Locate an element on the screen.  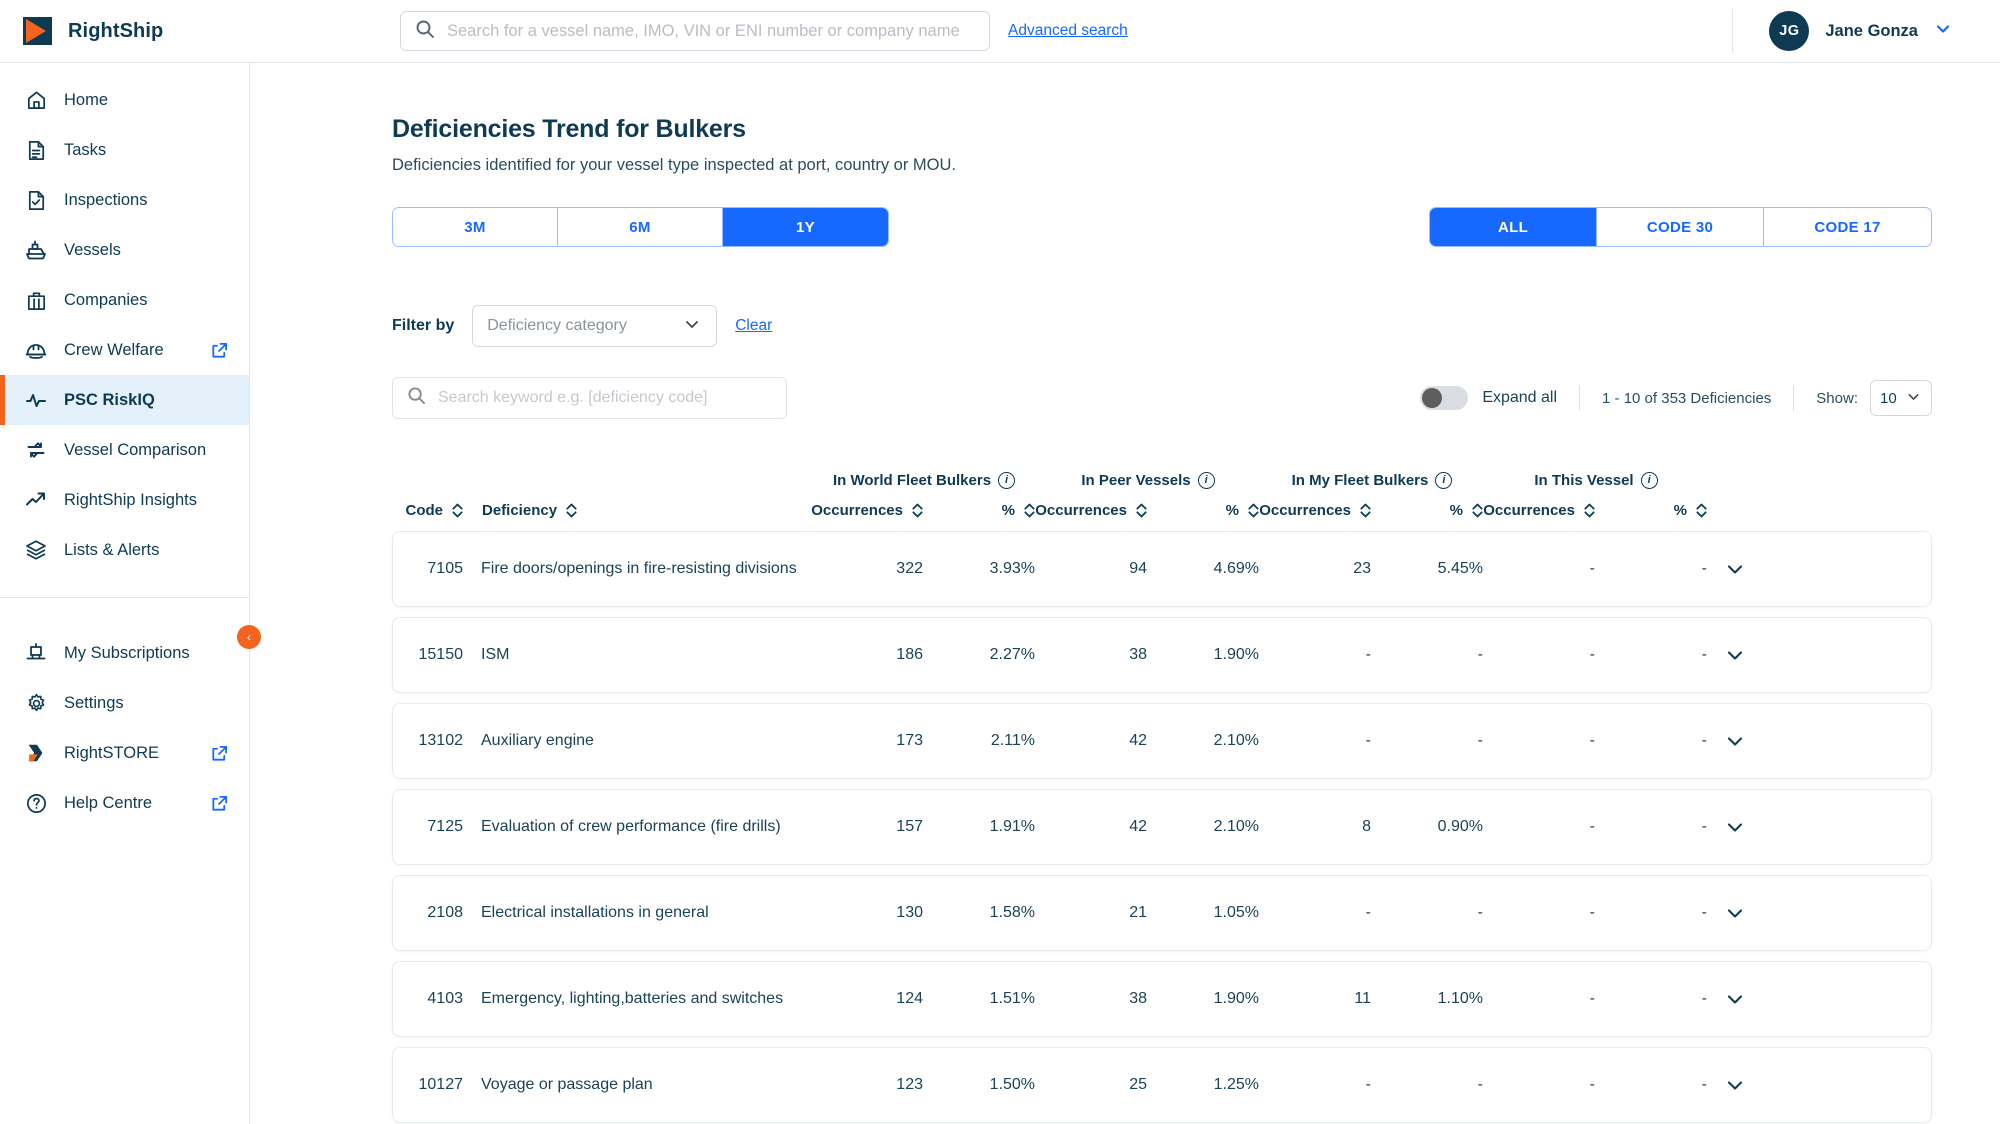
sidebar-item-psc-riskiq: PSC RiskIQ is located at coordinates (124, 400).